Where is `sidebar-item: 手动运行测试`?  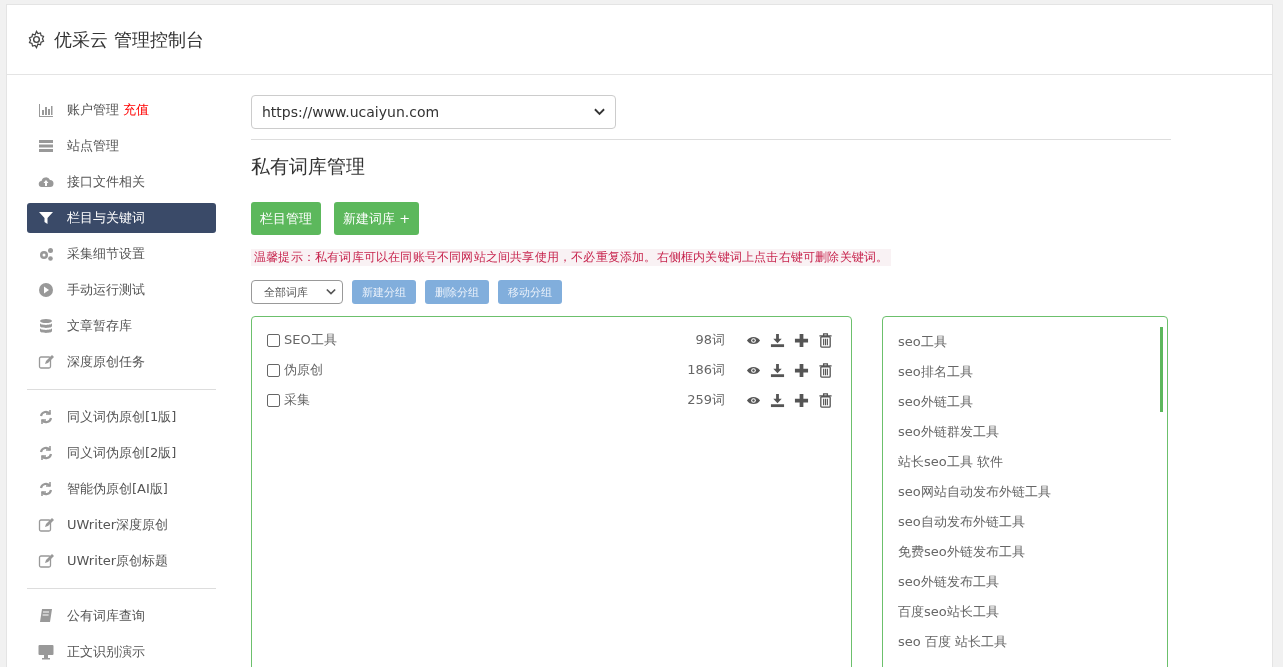
sidebar-item: 手动运行测试 is located at coordinates (121, 290).